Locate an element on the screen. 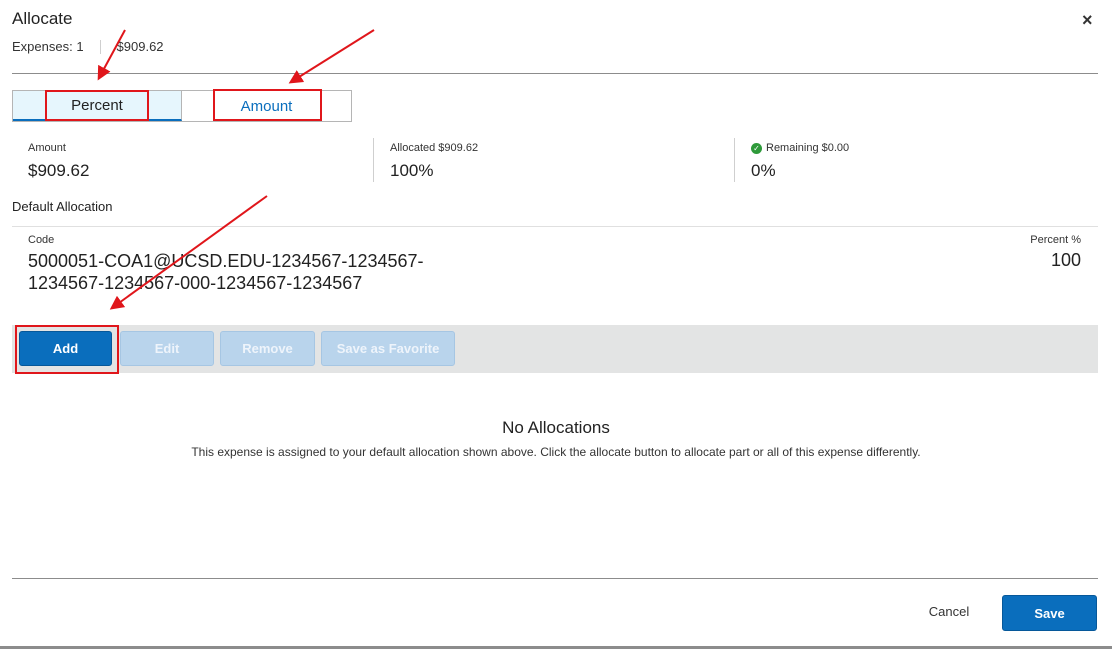 The height and width of the screenshot is (649, 1112). allocation-mode-toggle: Percent Amount is located at coordinates (182, 106).